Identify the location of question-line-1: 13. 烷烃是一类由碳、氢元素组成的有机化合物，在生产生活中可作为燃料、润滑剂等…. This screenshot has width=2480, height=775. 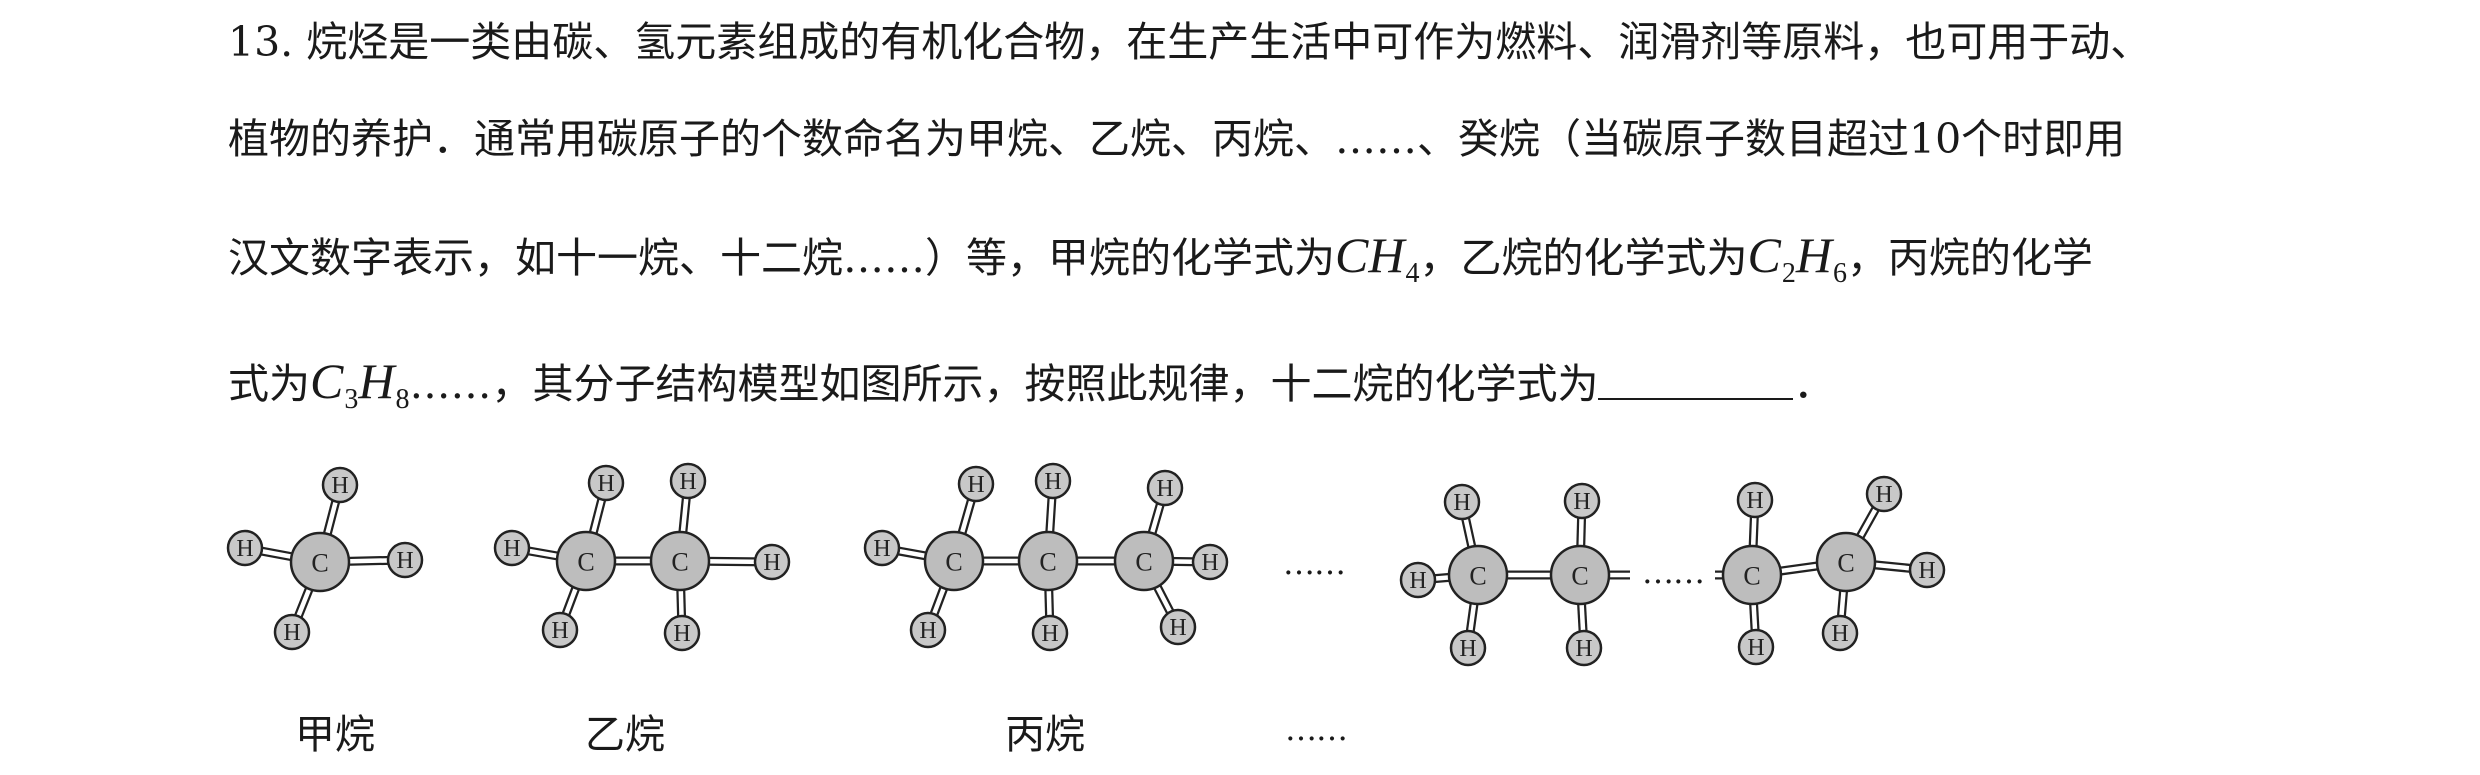
(1189, 42).